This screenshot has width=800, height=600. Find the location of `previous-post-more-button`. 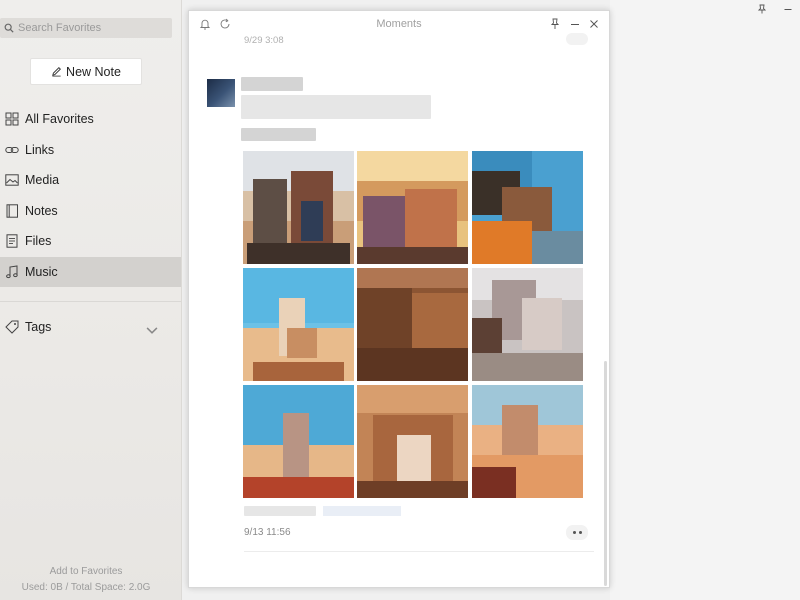

previous-post-more-button is located at coordinates (577, 39).